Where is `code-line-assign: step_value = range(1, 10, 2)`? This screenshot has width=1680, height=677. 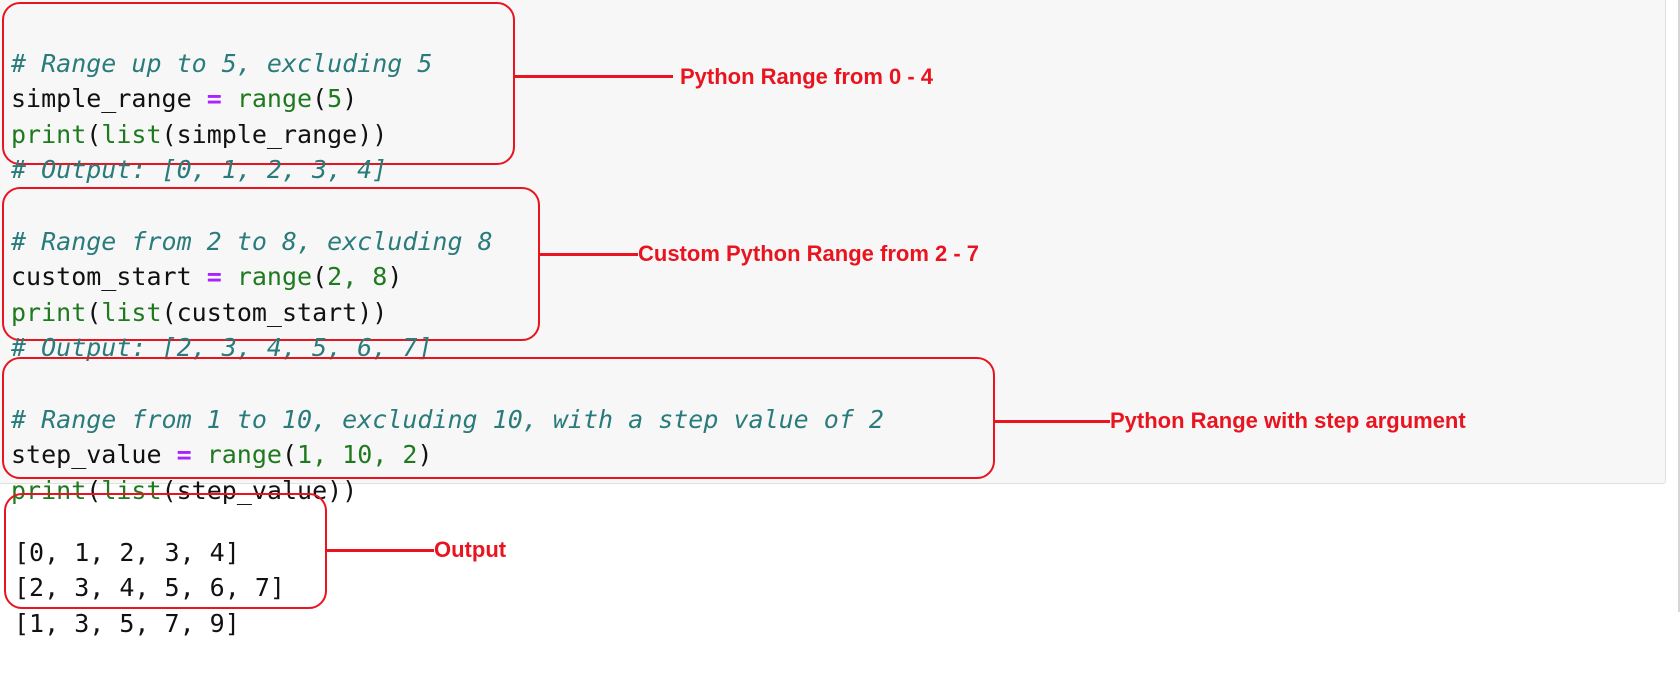
code-line-assign: step_value = range(1, 10, 2) is located at coordinates (222, 454).